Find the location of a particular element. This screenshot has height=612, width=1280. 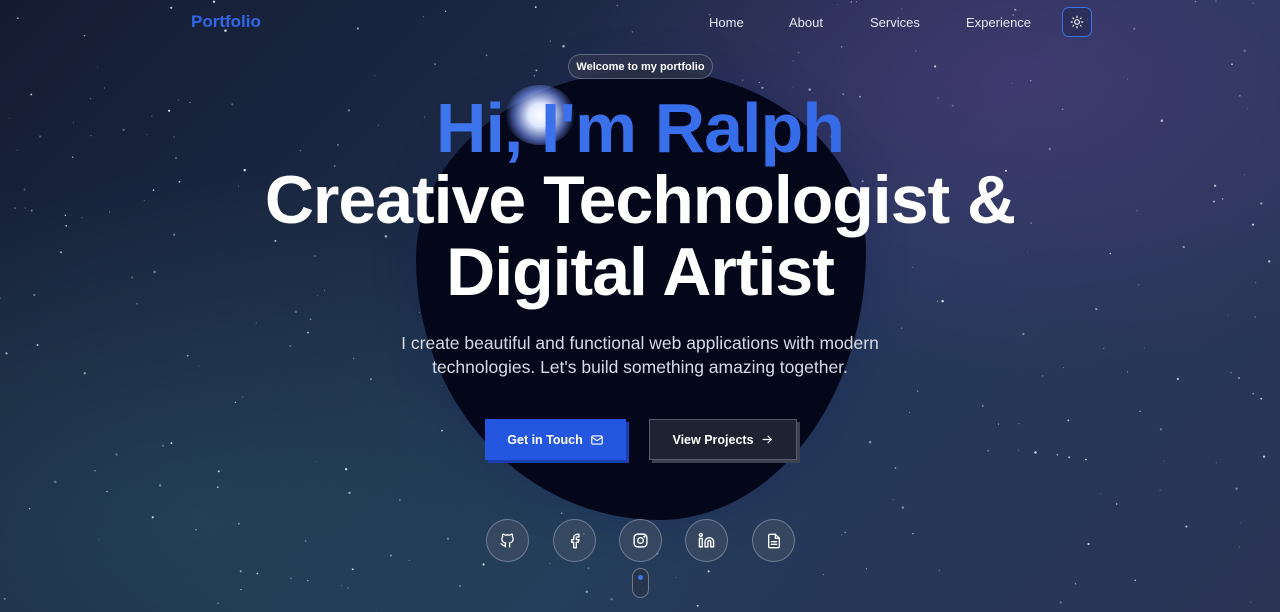

theme-toggle-button is located at coordinates (1077, 22).